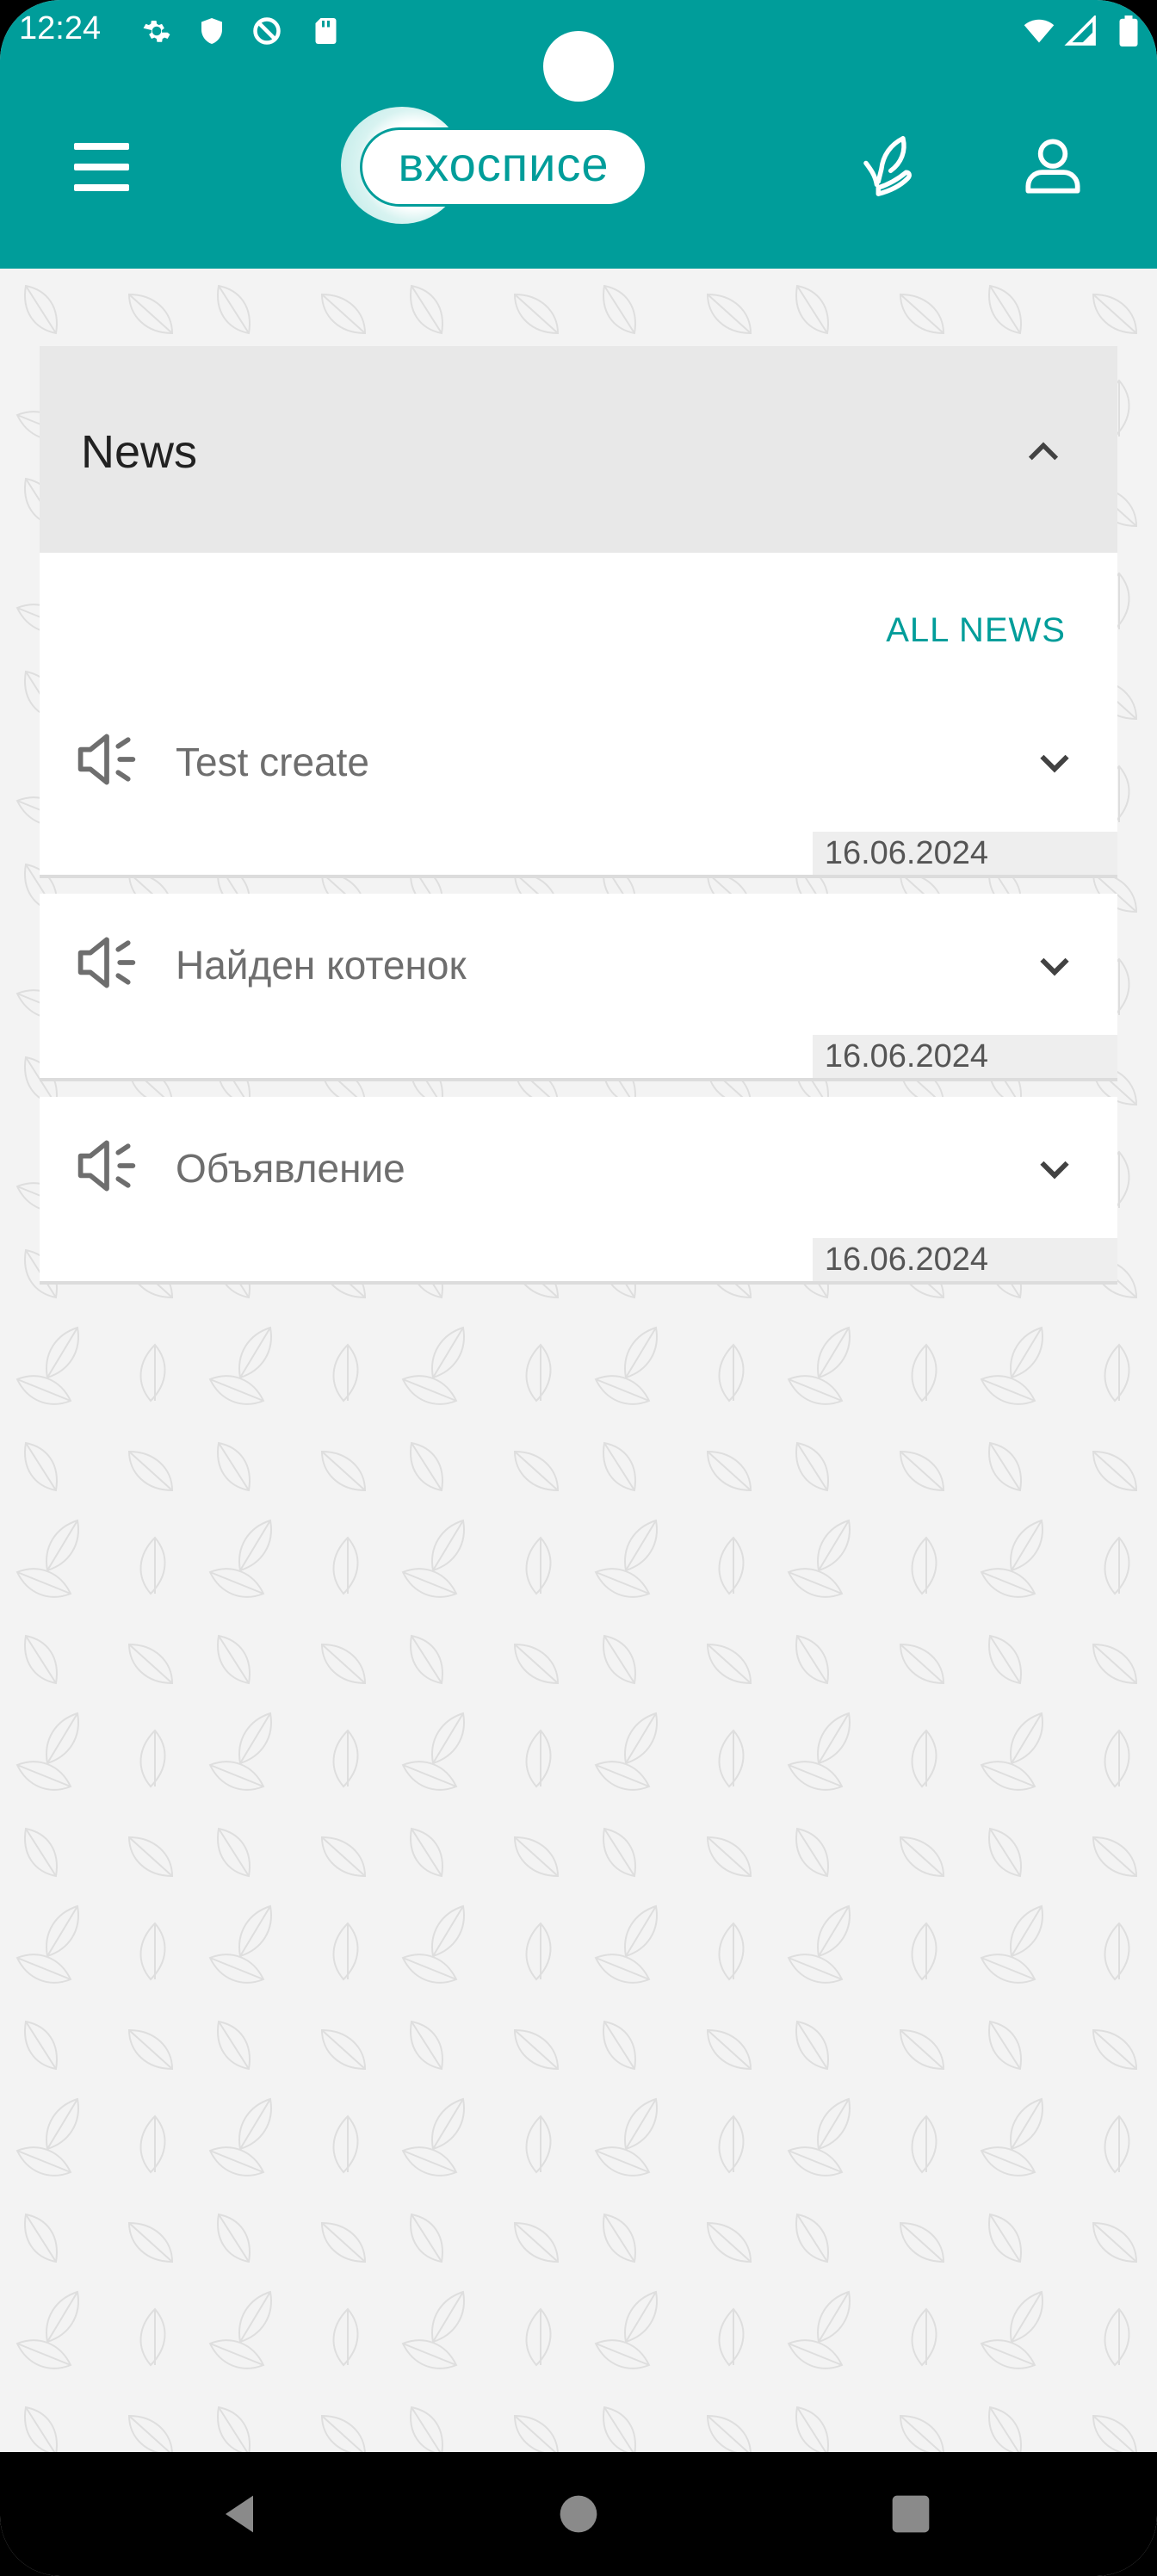 This screenshot has height=2576, width=1157. What do you see at coordinates (1053, 166) in the screenshot?
I see `user-icon` at bounding box center [1053, 166].